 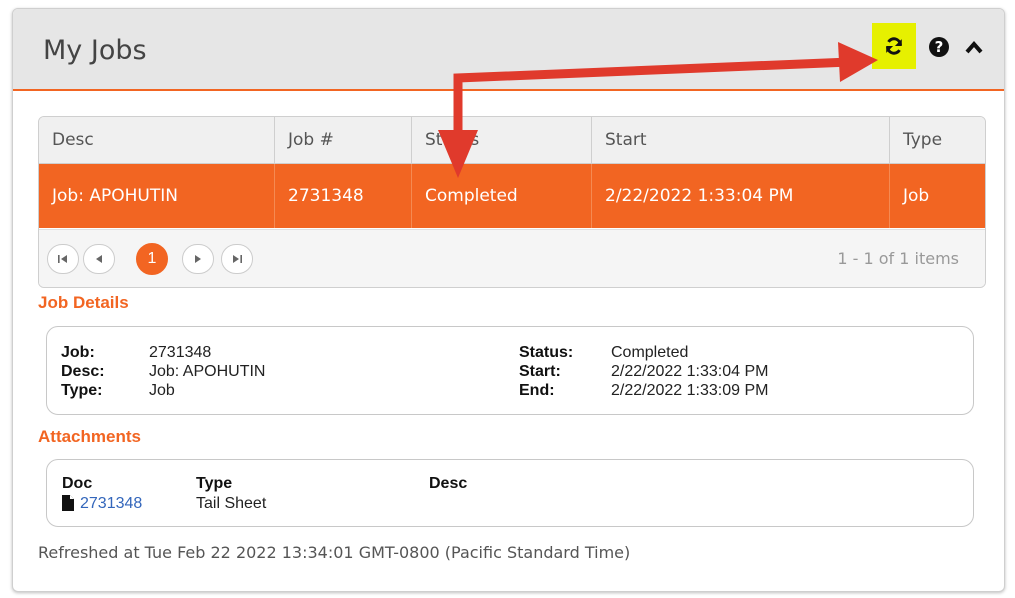 I want to click on grid-header: Desc Job # Status Start Type, so click(x=512, y=140).